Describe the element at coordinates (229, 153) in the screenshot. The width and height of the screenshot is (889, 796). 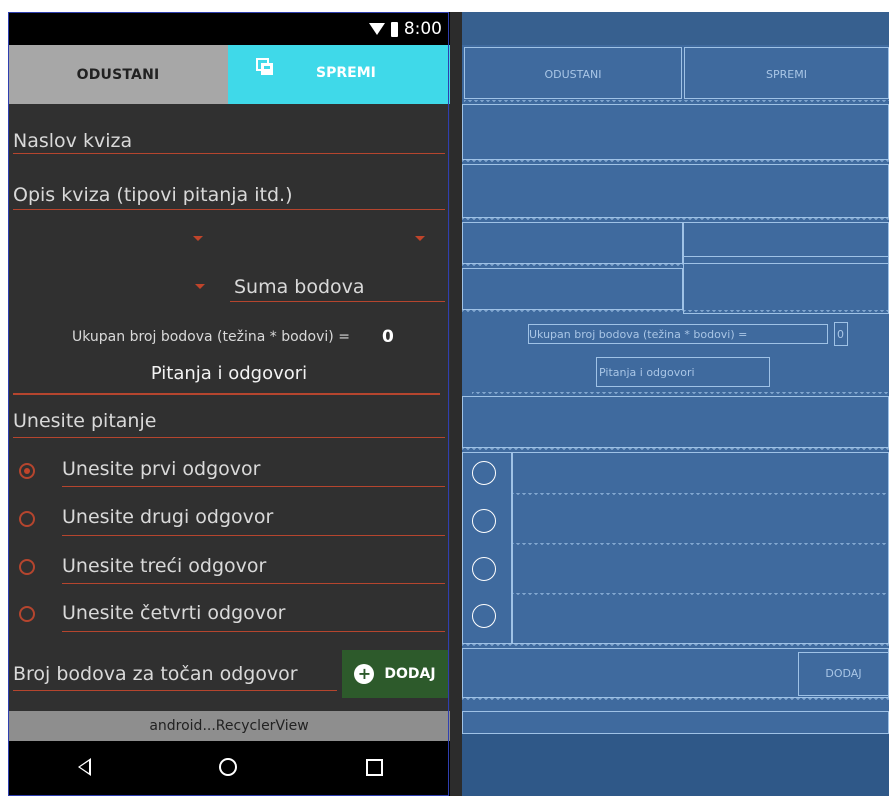
I see `quiz-title-underline` at that location.